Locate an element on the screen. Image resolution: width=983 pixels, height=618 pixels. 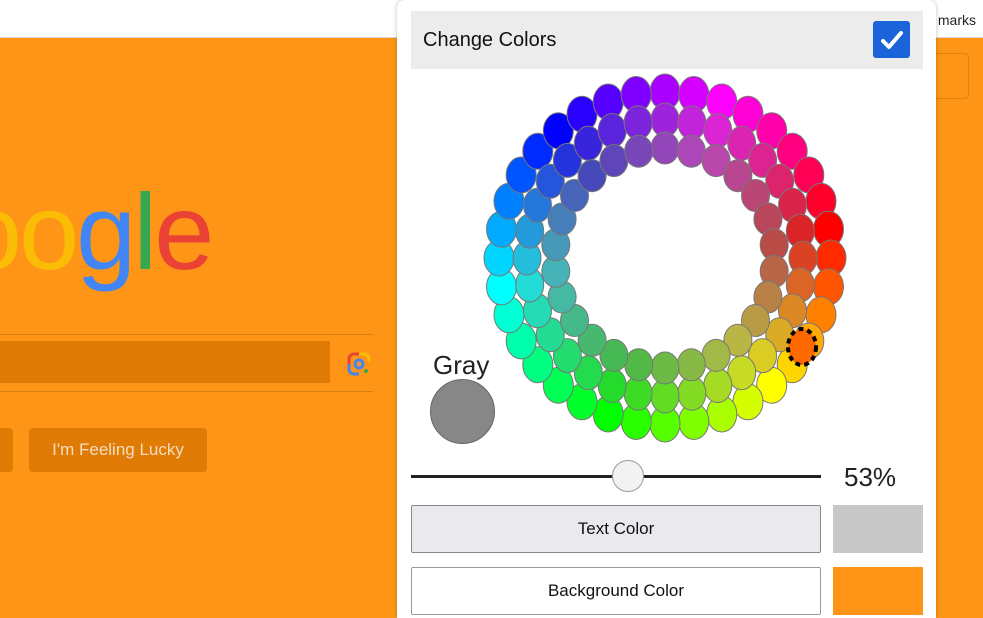
bookmarks-label: marks is located at coordinates (957, 20).